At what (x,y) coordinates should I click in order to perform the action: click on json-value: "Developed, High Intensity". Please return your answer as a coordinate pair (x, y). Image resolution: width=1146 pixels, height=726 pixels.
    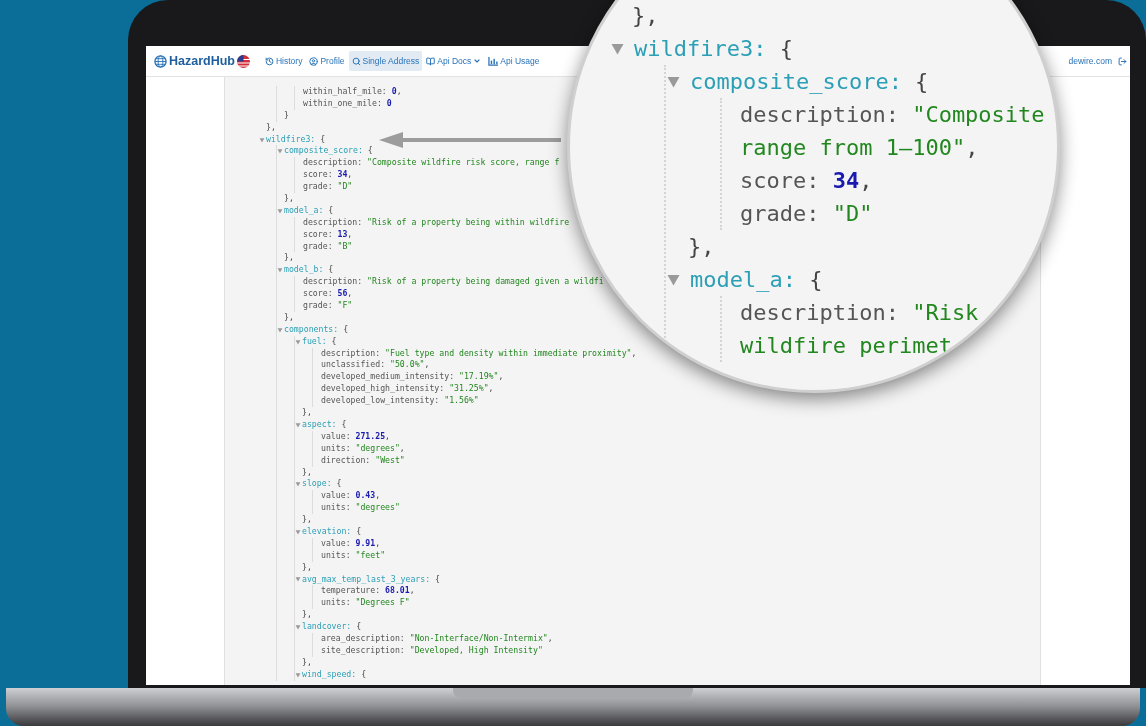
    Looking at the image, I should click on (476, 650).